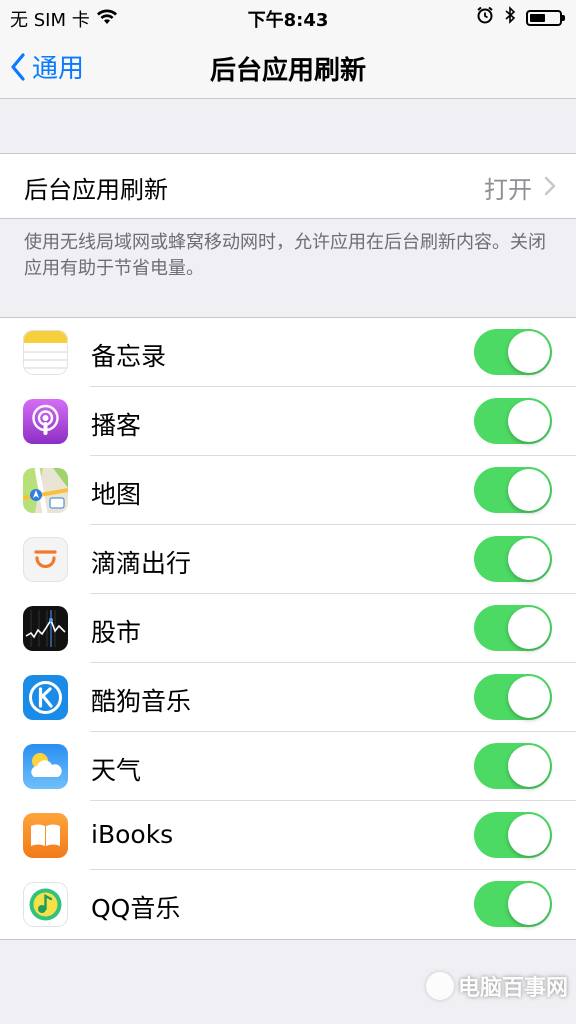  What do you see at coordinates (129, 356) in the screenshot?
I see `app-name: 备忘录` at bounding box center [129, 356].